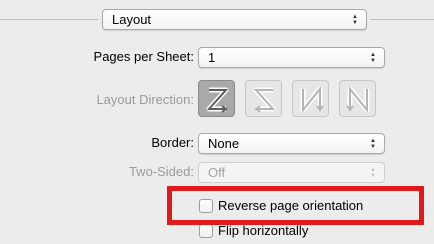 The image size is (434, 244). I want to click on layout-direction-label: Layout Direction:, so click(145, 99).